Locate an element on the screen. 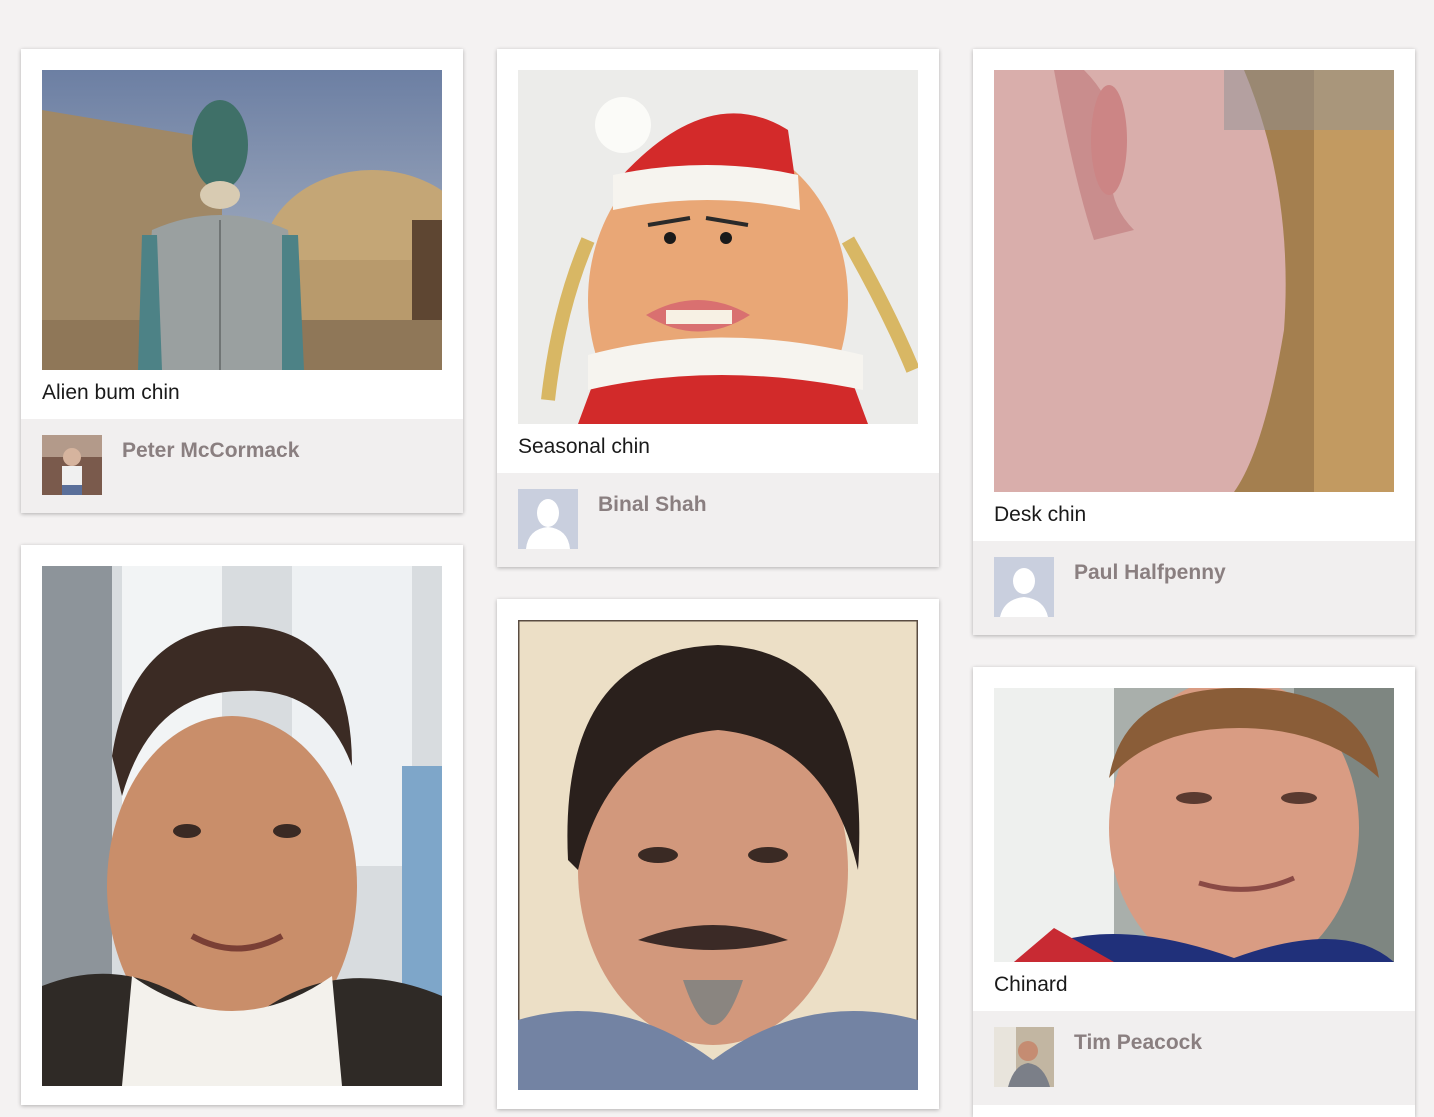  bearded-man-portrait-photo is located at coordinates (718, 855).